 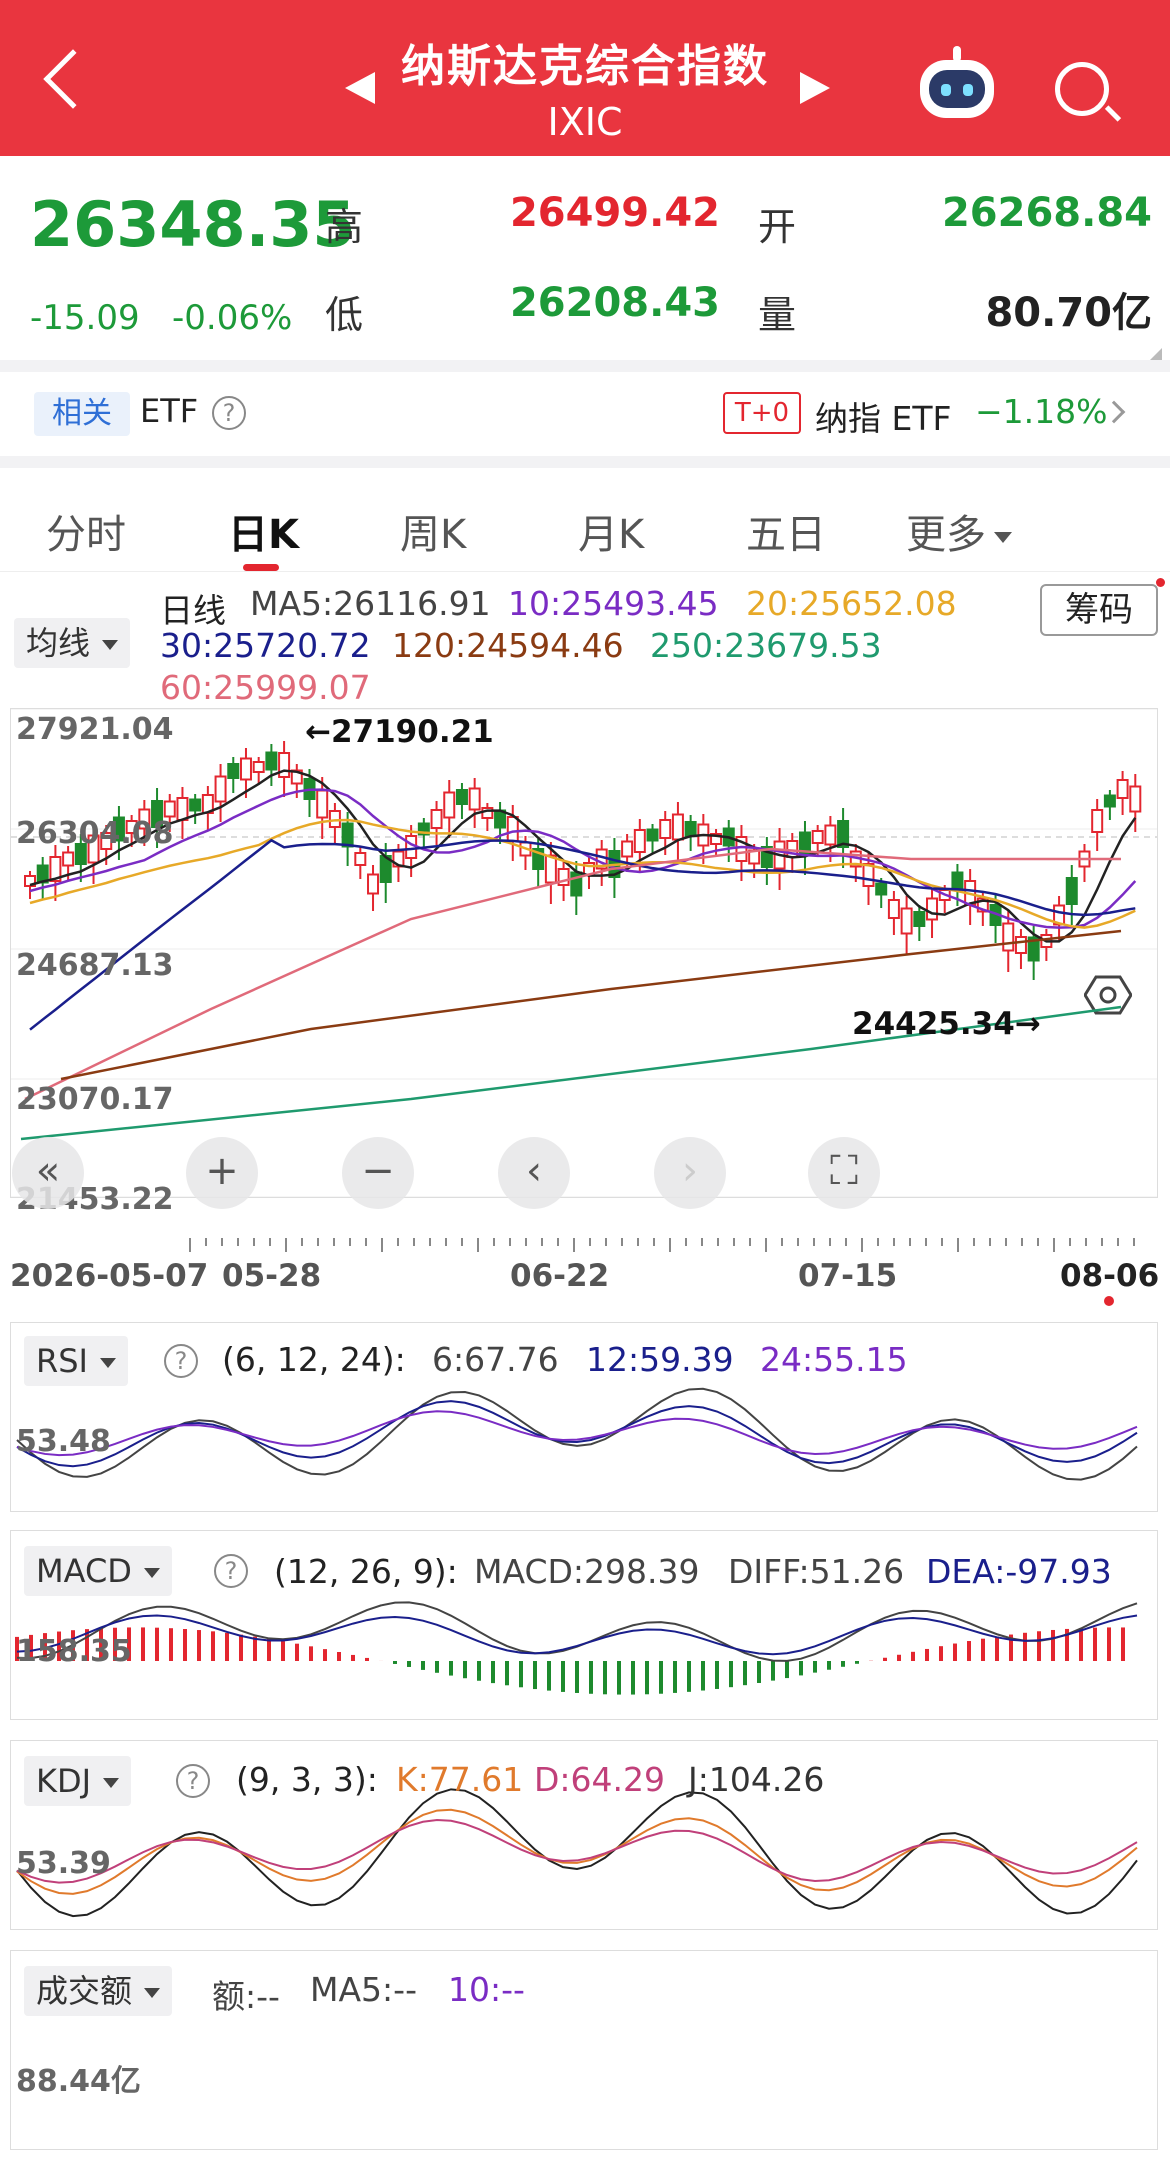 I want to click on y-axis-label: 24687.13, so click(x=95, y=965).